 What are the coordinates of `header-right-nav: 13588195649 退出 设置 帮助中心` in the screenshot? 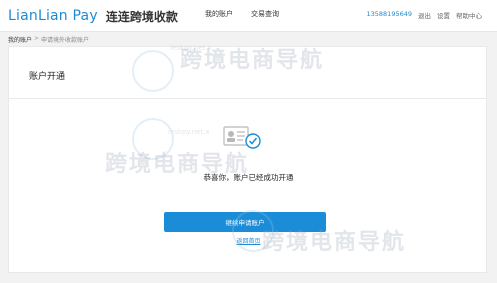 It's located at (425, 15).